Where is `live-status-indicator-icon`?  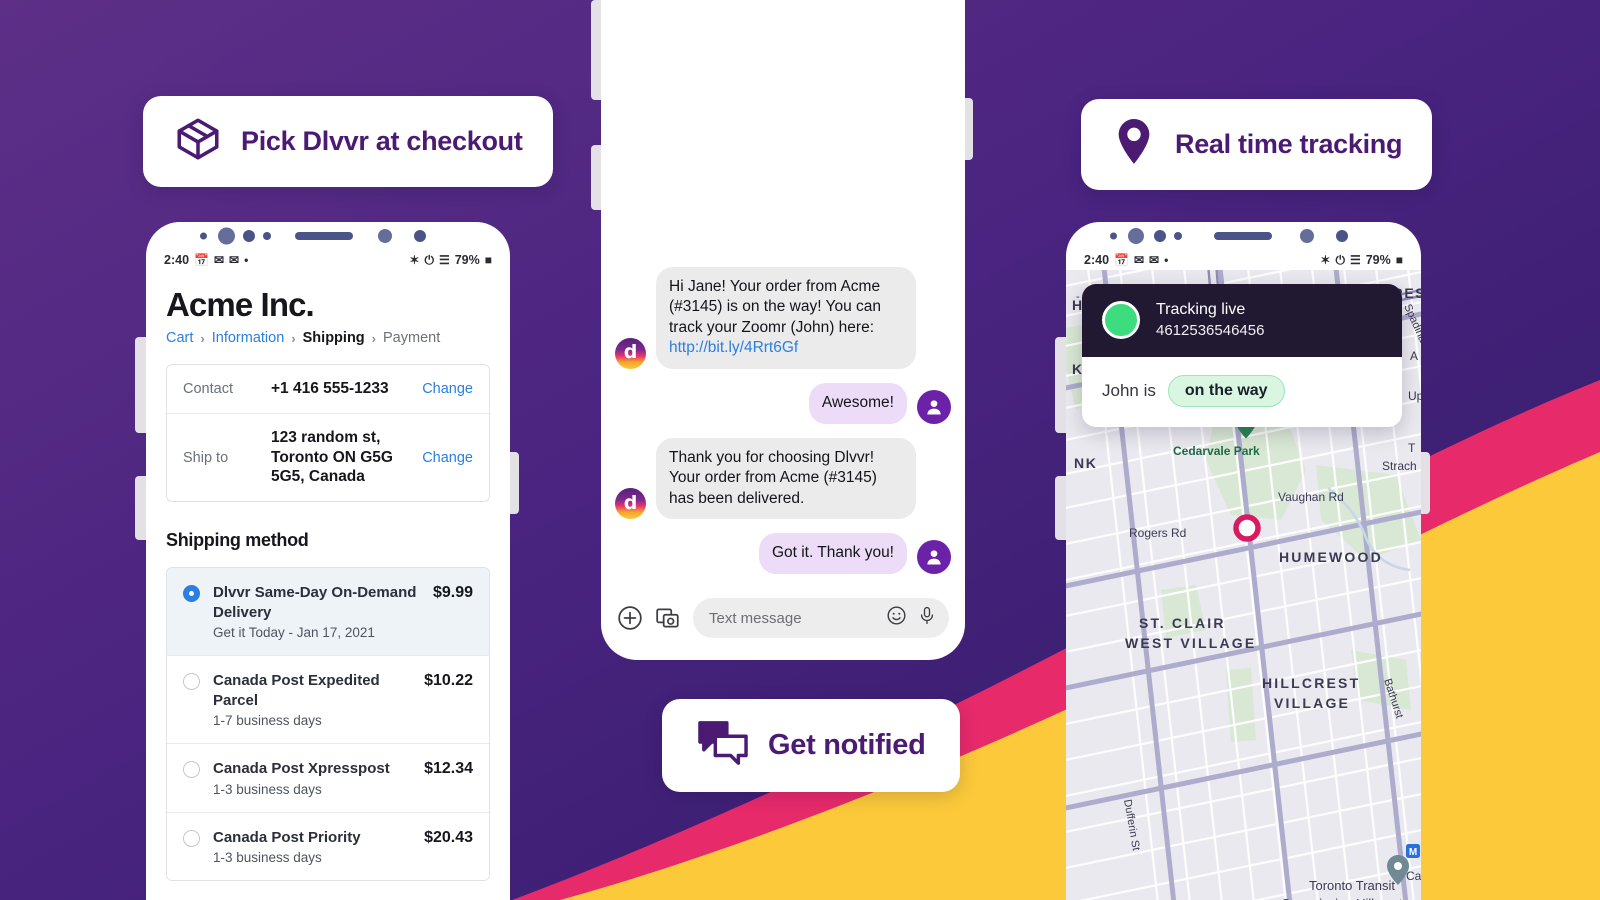 live-status-indicator-icon is located at coordinates (1121, 320).